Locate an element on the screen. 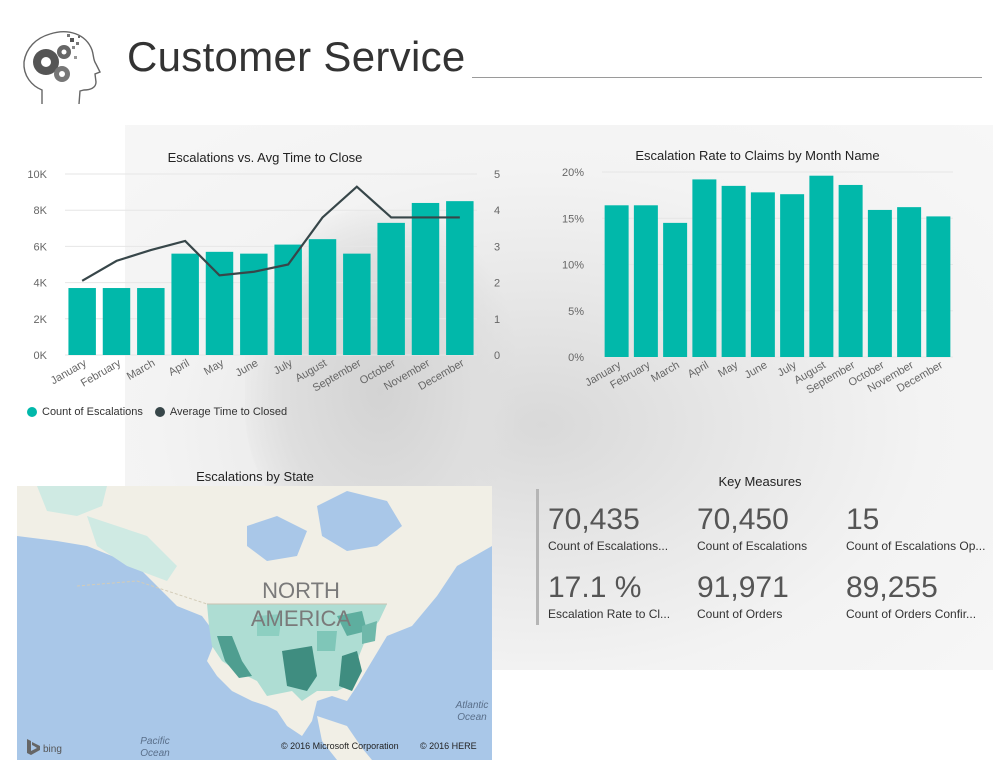 This screenshot has height=768, width=995. x-tick-label: February is located at coordinates (101, 373).